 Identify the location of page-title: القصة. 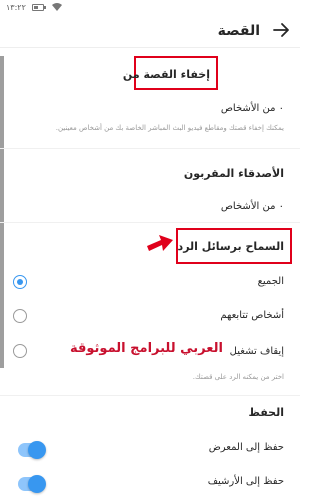
(238, 31).